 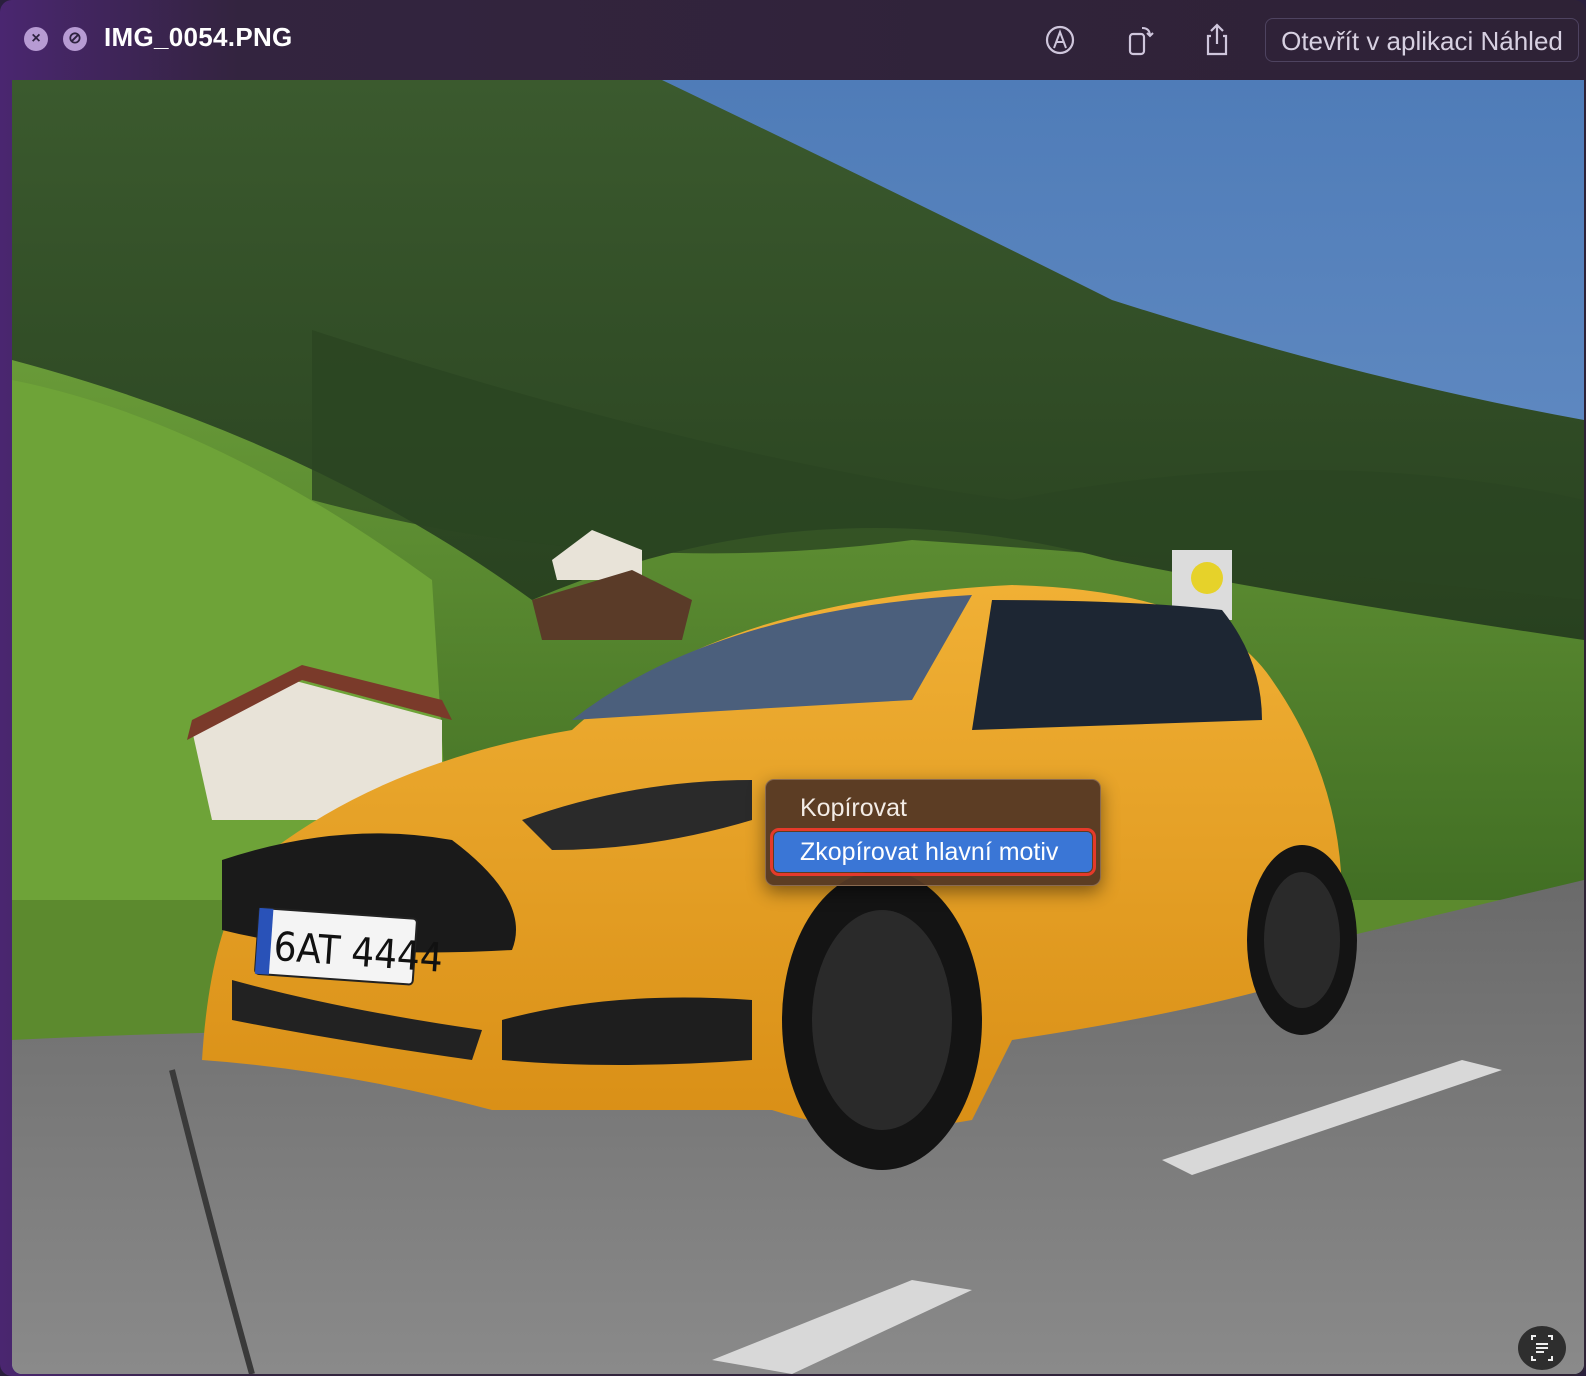 What do you see at coordinates (933, 852) in the screenshot?
I see `menu-item-copy-subject: Zkopírovat hlavní motiv` at bounding box center [933, 852].